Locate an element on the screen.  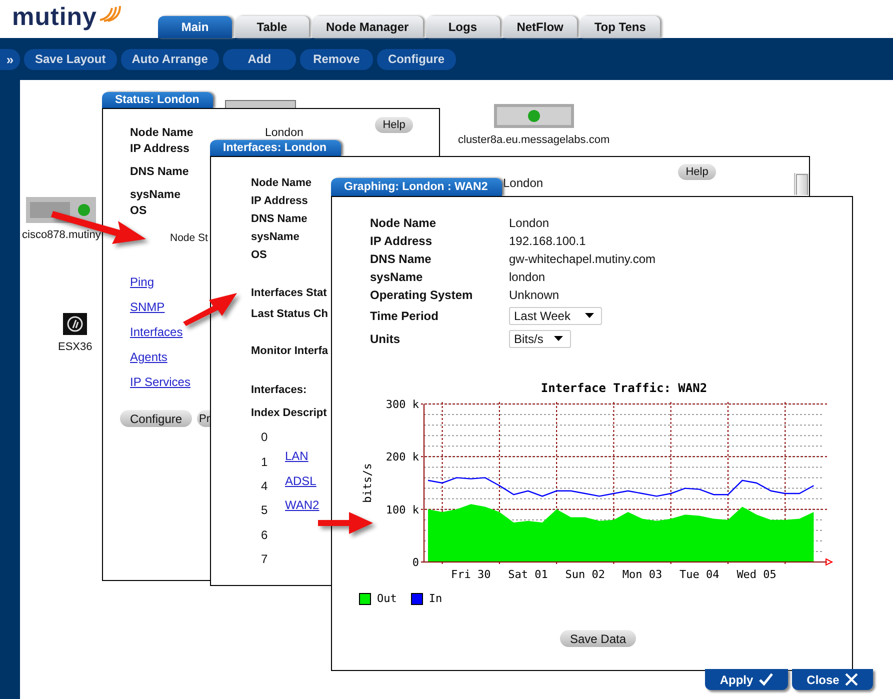
node-label: cisco878.mutiny is located at coordinates (61, 235).